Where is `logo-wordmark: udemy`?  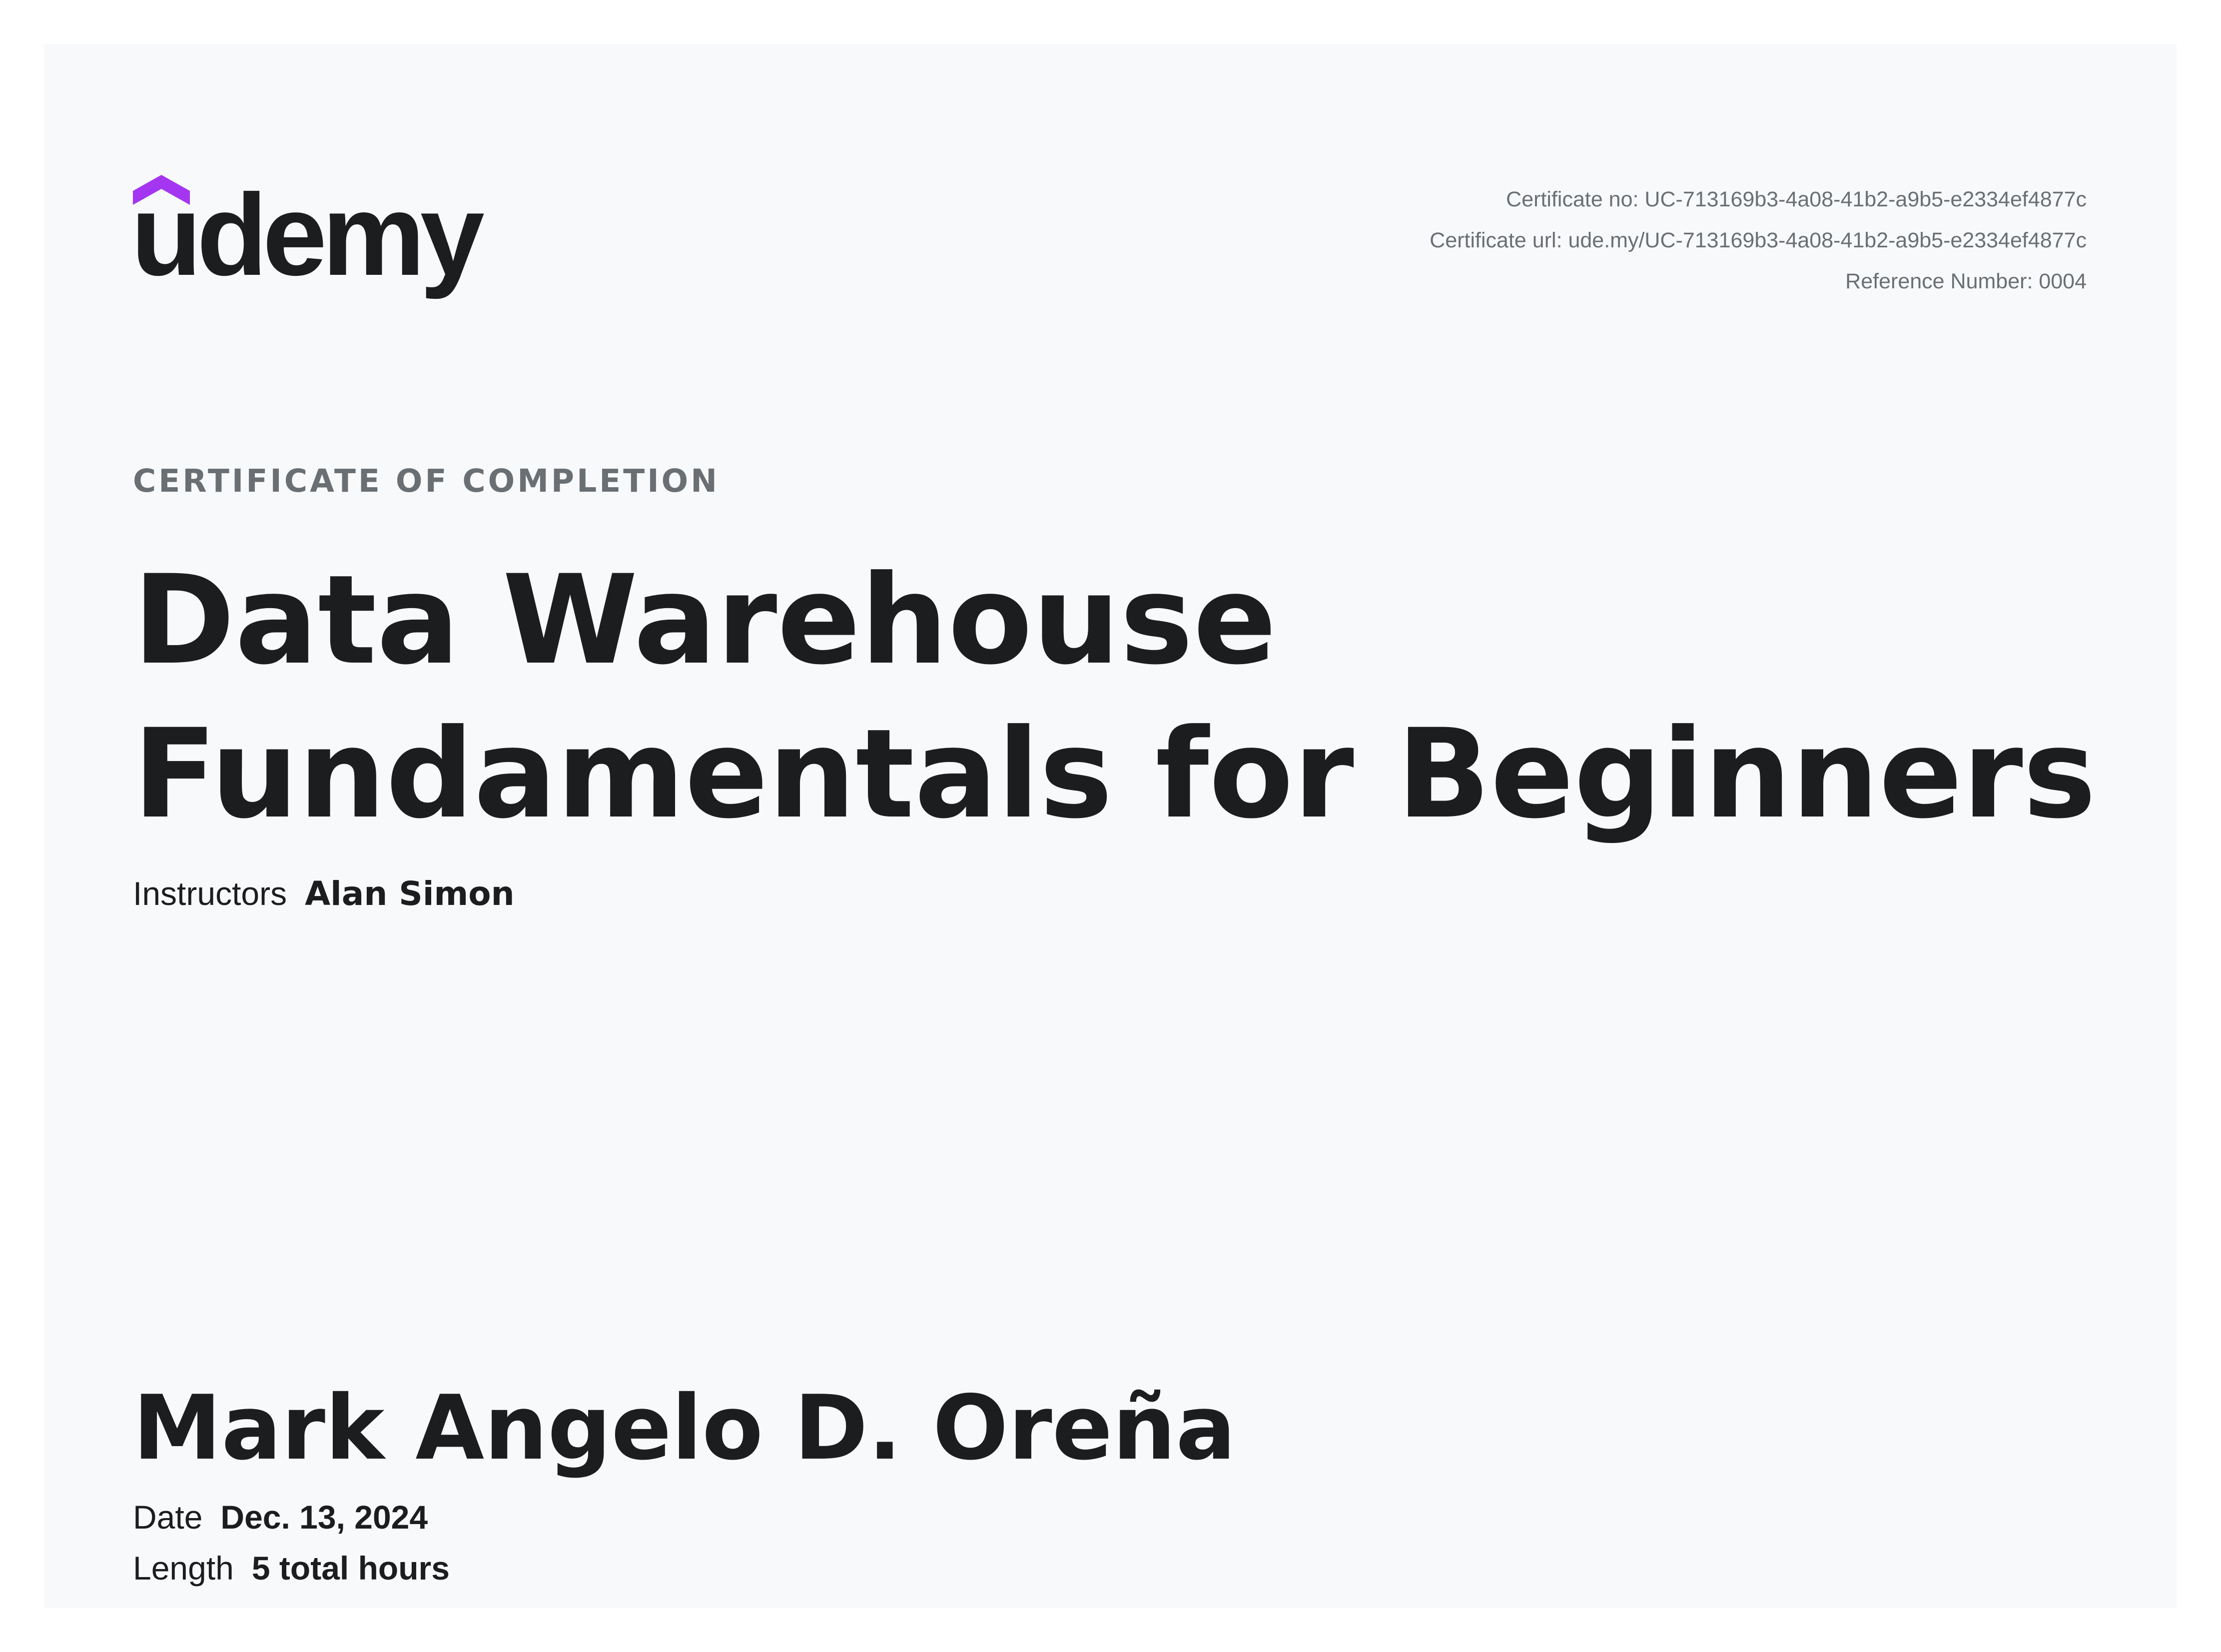
logo-wordmark: udemy is located at coordinates (308, 238).